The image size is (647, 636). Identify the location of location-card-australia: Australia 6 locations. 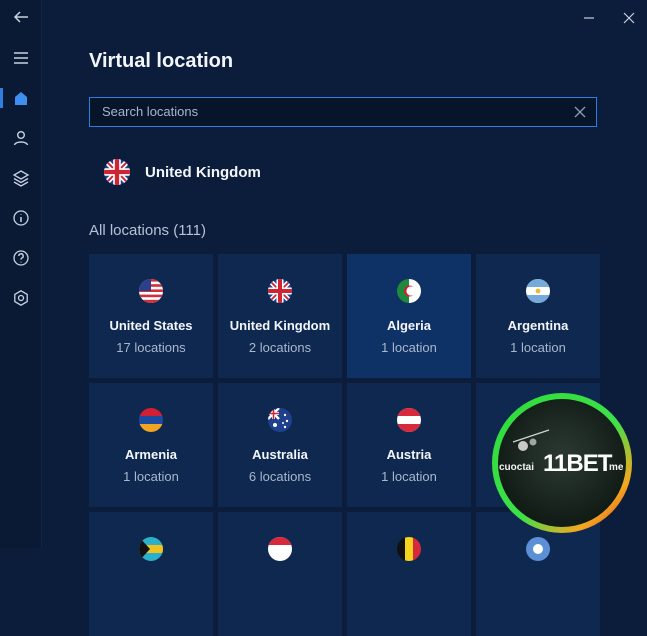
(280, 445).